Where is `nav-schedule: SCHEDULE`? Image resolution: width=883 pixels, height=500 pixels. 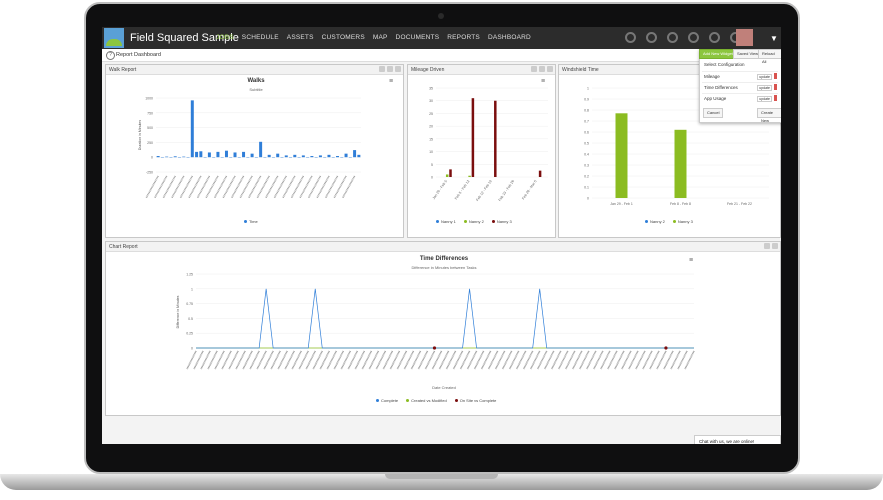
nav-schedule: SCHEDULE is located at coordinates (260, 37).